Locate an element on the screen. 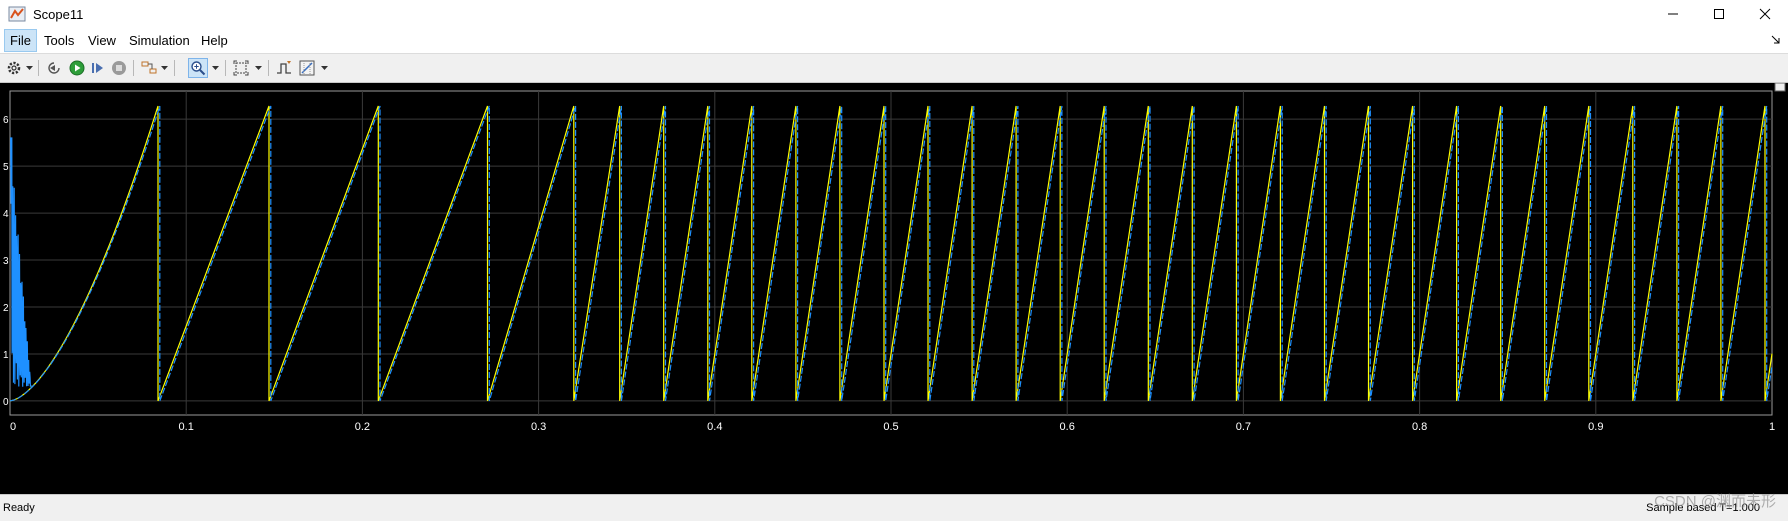 The height and width of the screenshot is (521, 1788). stop-icon is located at coordinates (119, 68).